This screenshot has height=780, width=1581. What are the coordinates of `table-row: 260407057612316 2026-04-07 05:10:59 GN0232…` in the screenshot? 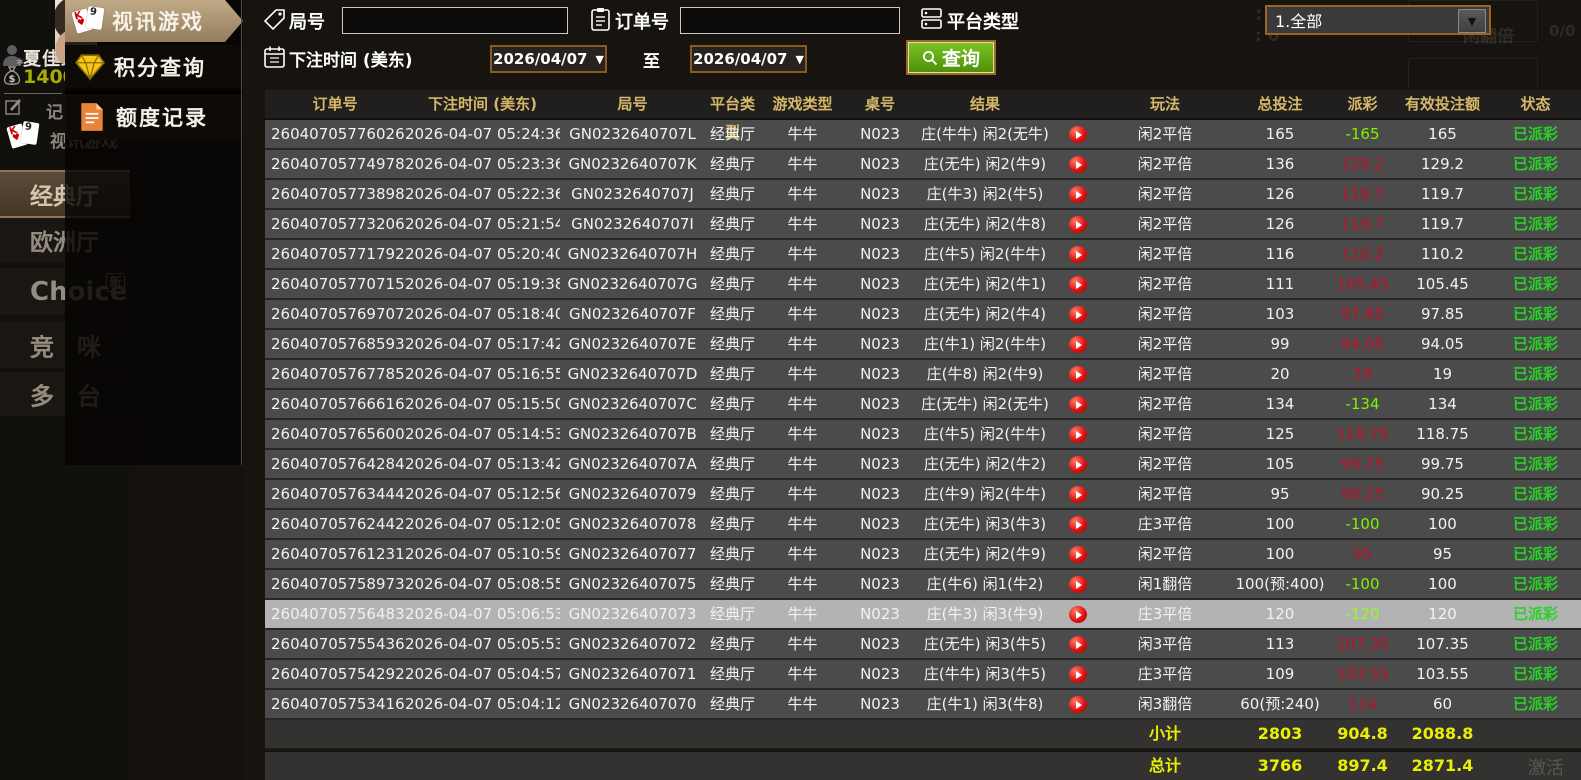 It's located at (923, 555).